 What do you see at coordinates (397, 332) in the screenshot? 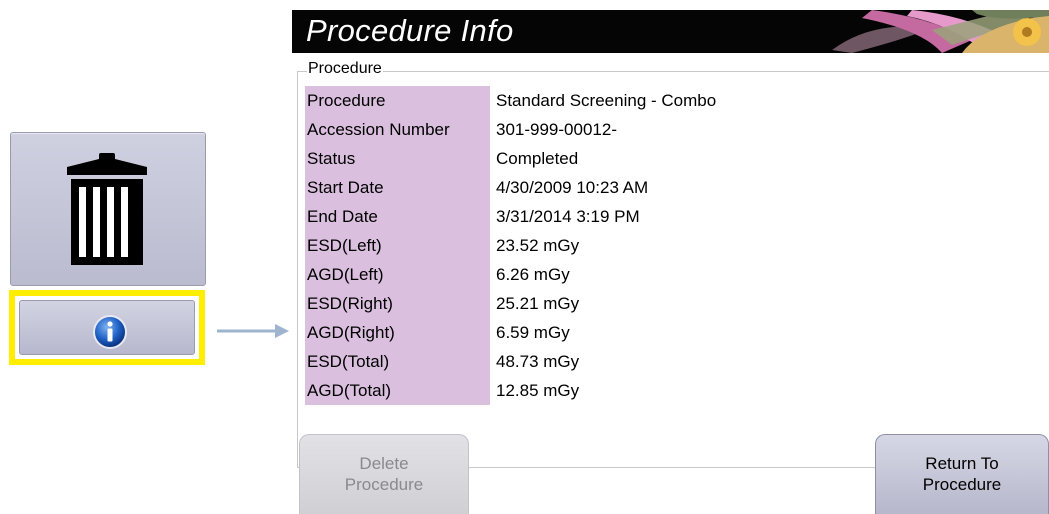
I see `row-label: AGD(Right)` at bounding box center [397, 332].